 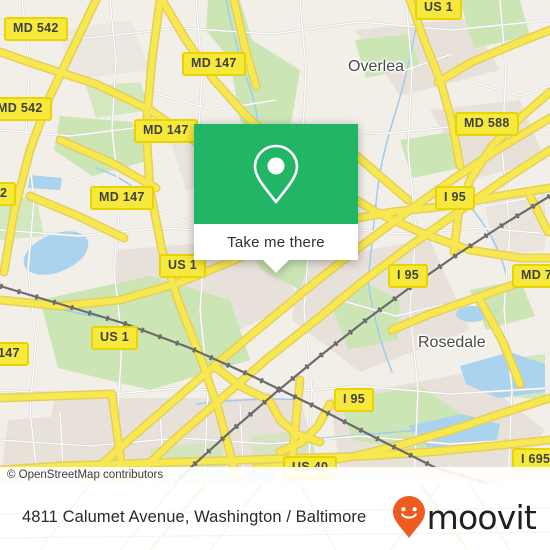 What do you see at coordinates (275, 475) in the screenshot?
I see `map-attribution: © OpenStreetMap contributors` at bounding box center [275, 475].